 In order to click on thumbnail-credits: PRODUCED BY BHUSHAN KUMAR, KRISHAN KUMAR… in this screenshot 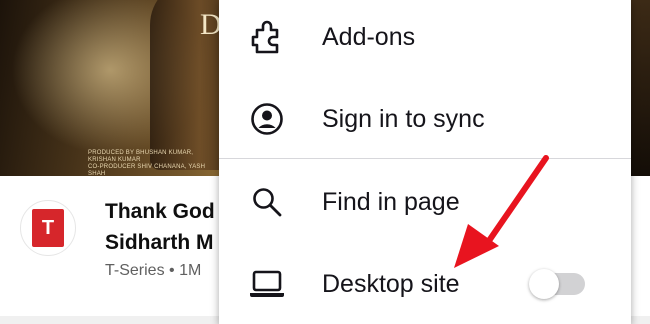, I will do `click(153, 163)`.